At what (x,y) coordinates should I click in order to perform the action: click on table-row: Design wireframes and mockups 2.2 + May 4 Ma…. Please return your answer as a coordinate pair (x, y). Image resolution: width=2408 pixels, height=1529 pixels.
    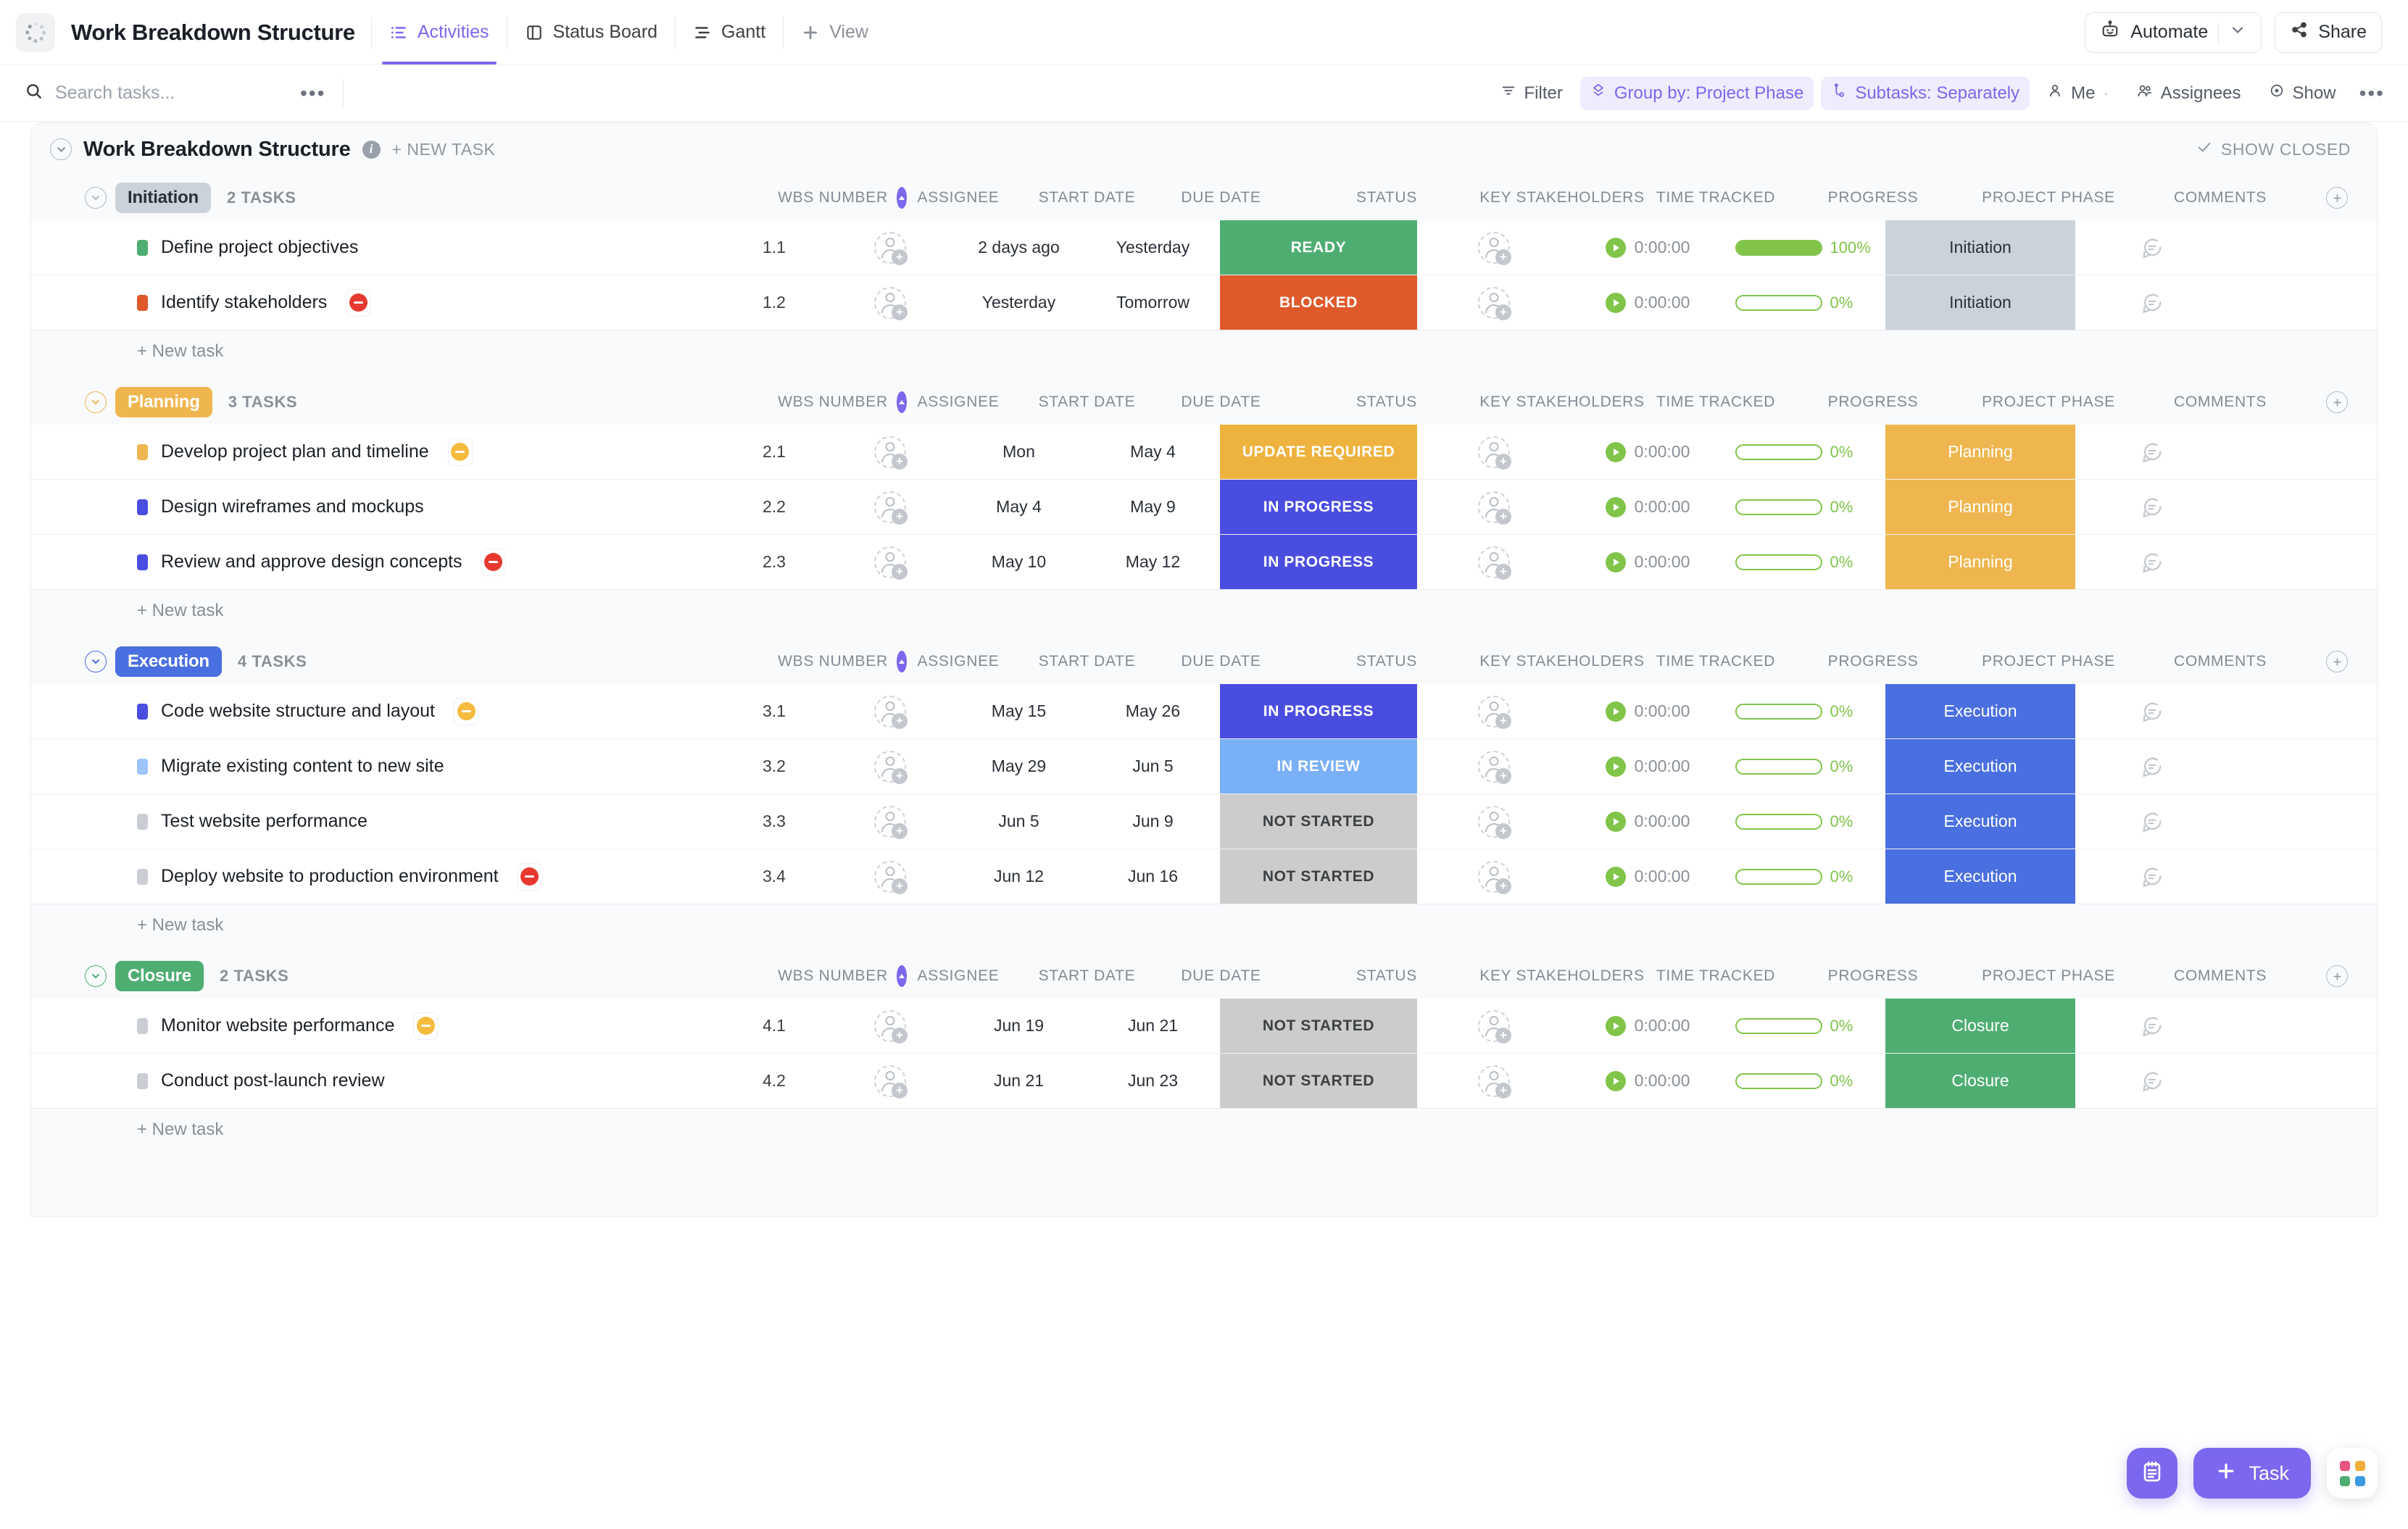
    Looking at the image, I should click on (1204, 507).